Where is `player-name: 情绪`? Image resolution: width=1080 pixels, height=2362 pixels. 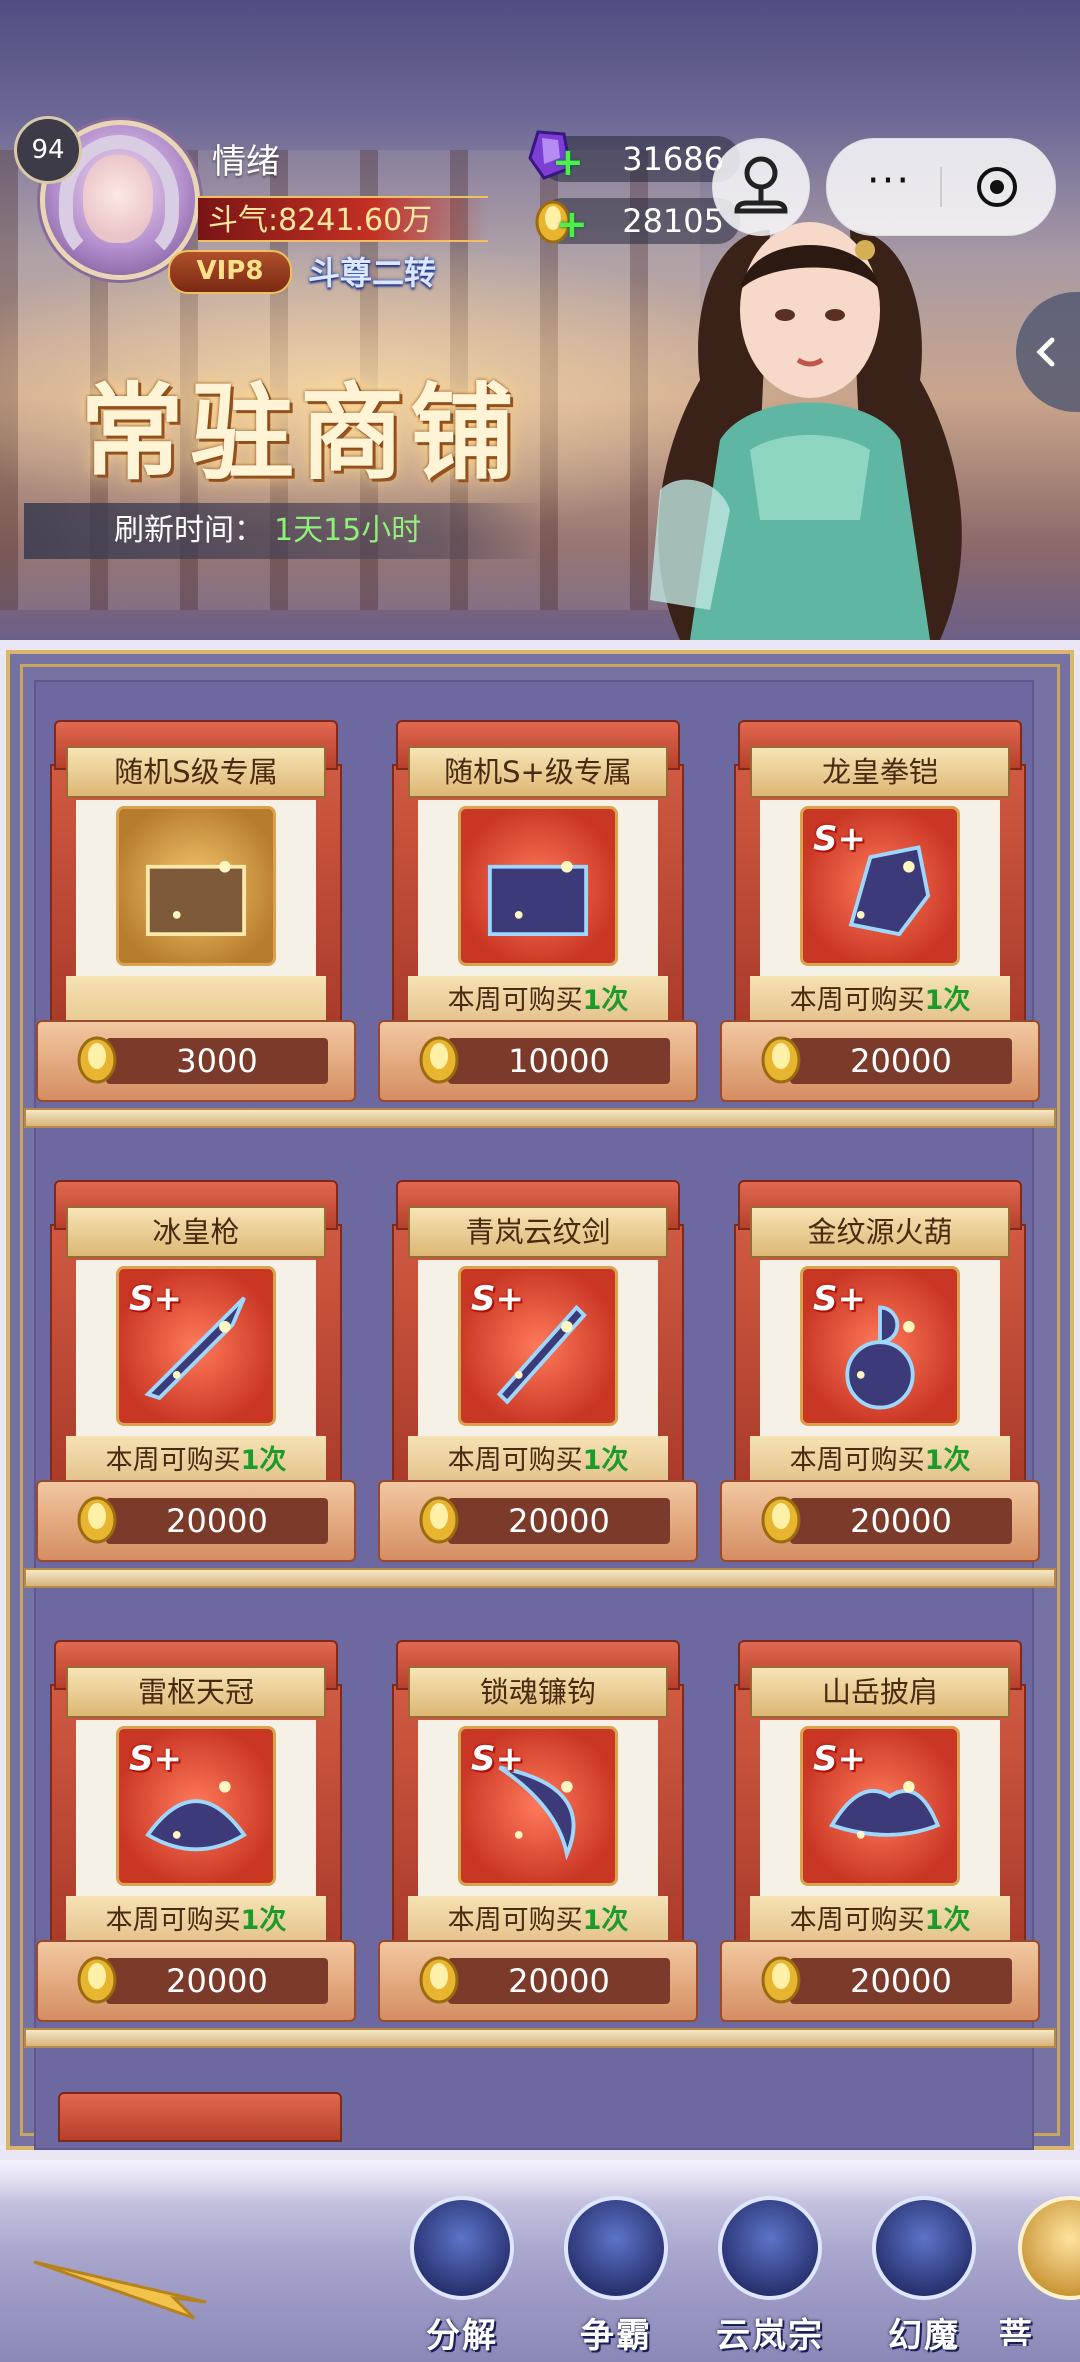
player-name: 情绪 is located at coordinates (246, 162).